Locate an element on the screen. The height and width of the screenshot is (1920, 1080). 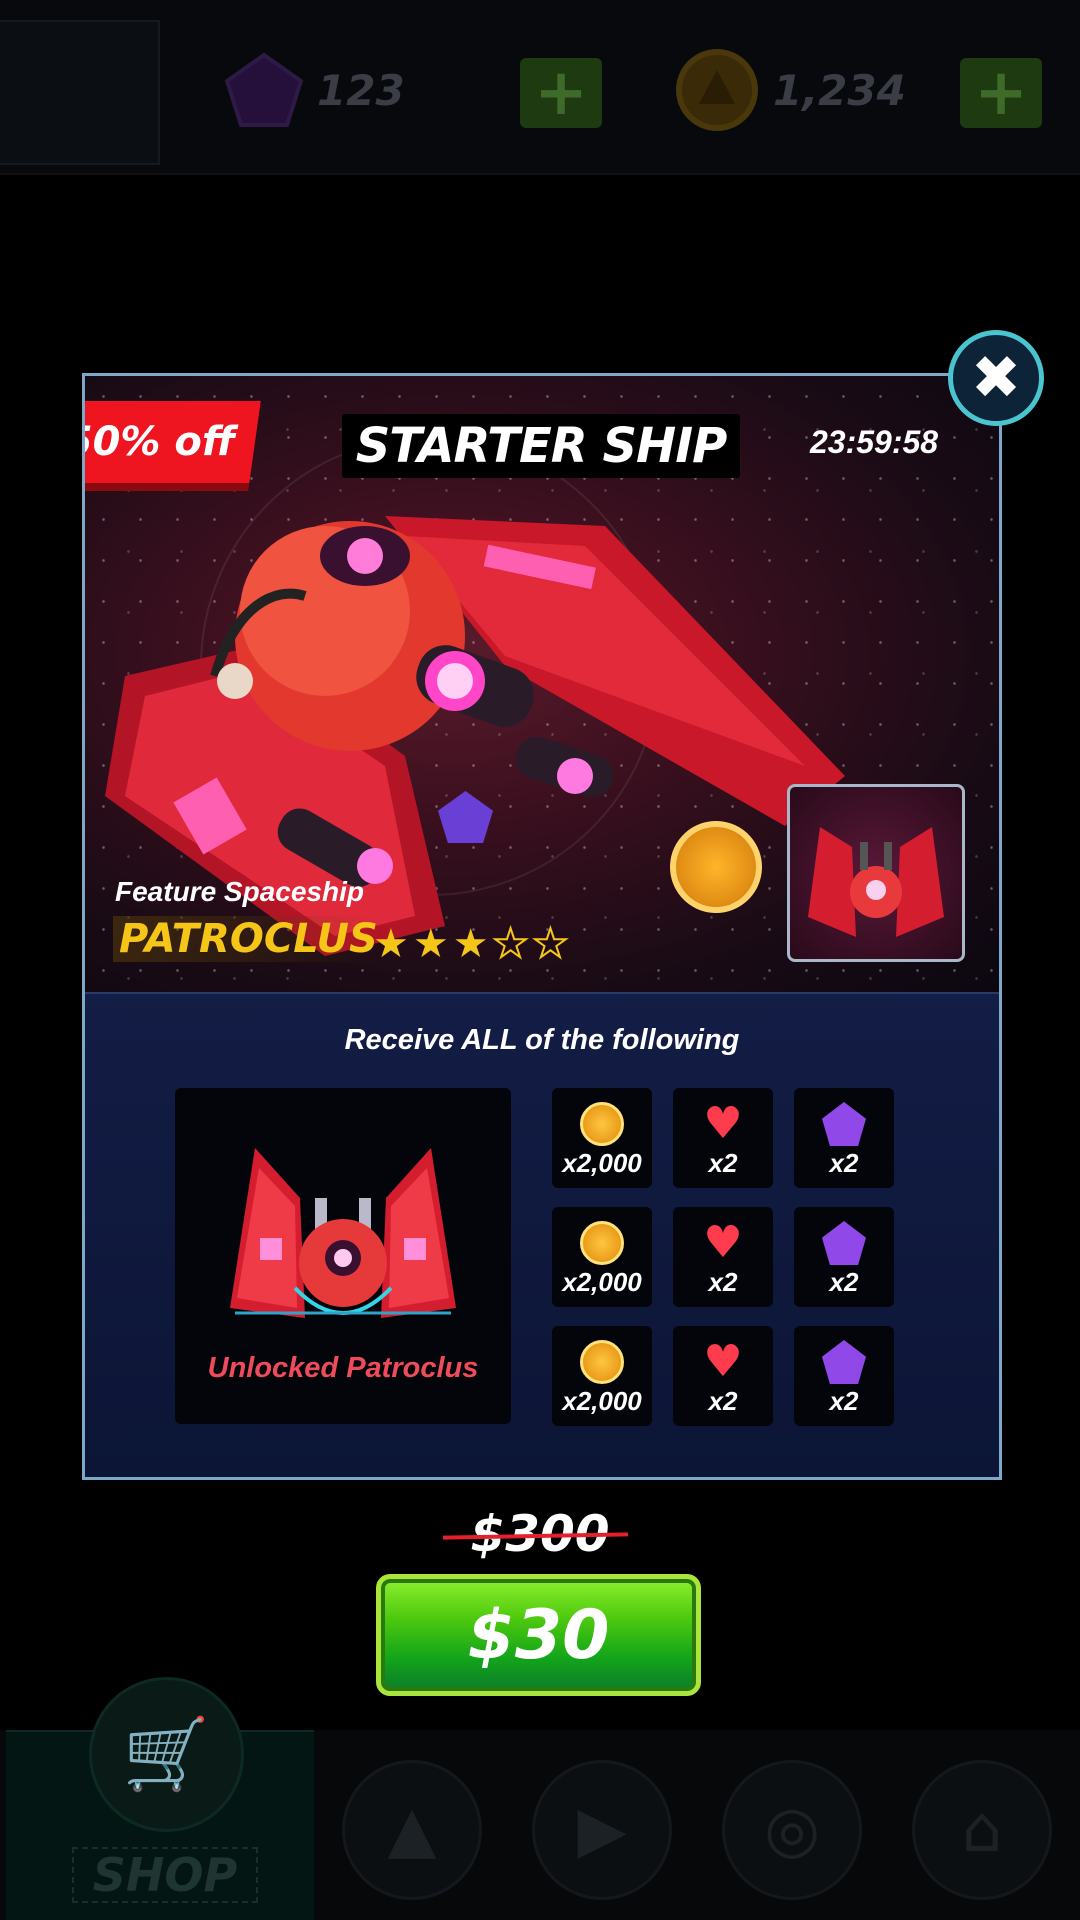
nav-item-shop: 🛒 SHOP is located at coordinates (160, 1798).